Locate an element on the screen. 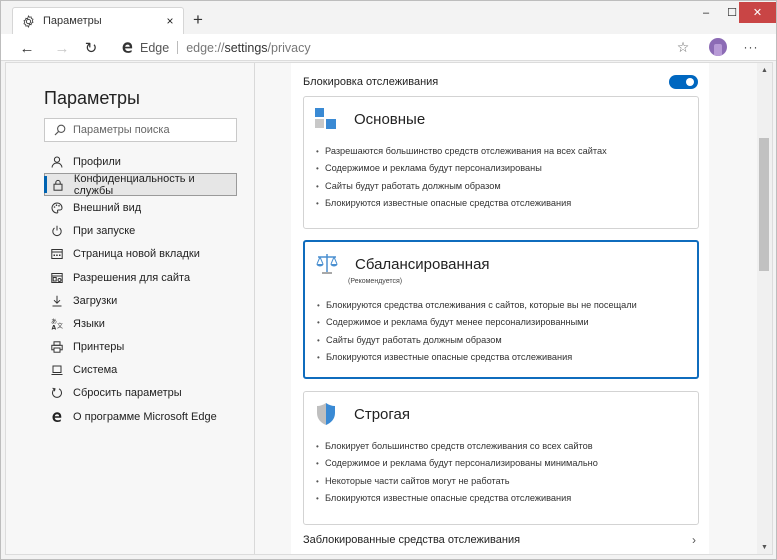 The height and width of the screenshot is (560, 777). sidebar-item-label: О программе Microsoft Edge is located at coordinates (145, 416).